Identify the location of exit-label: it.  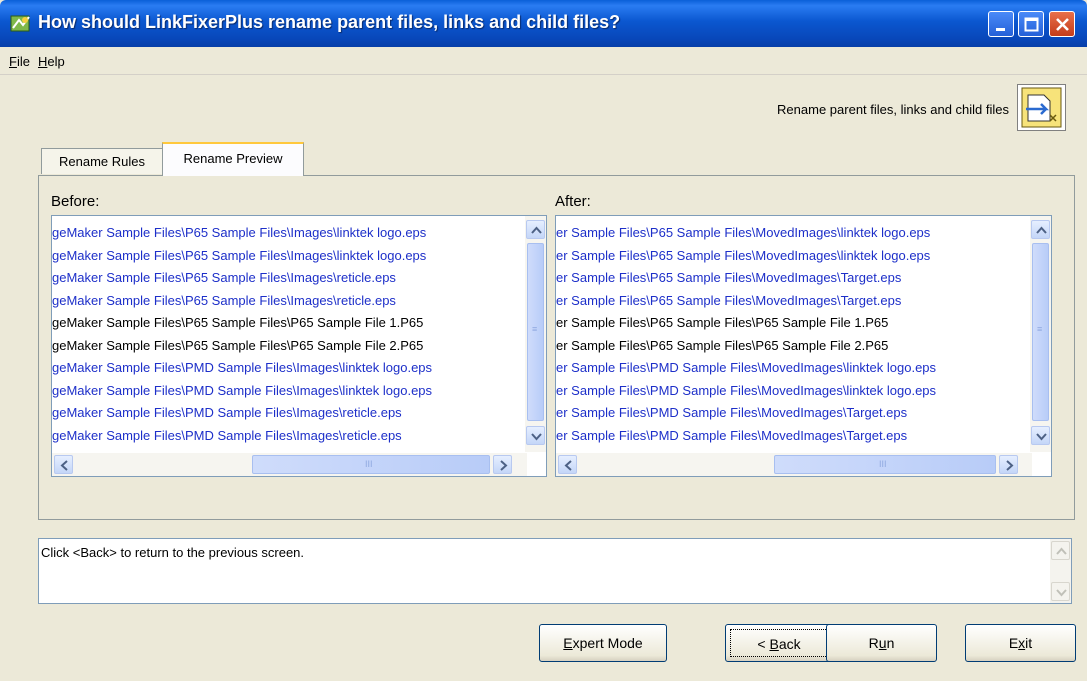
(1029, 643).